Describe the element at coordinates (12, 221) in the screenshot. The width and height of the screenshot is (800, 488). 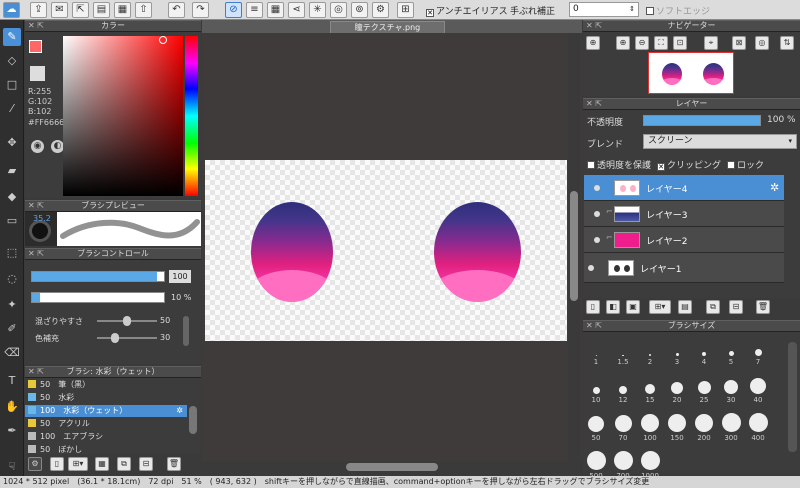
I see `gradient-tool-icon: ▭` at that location.